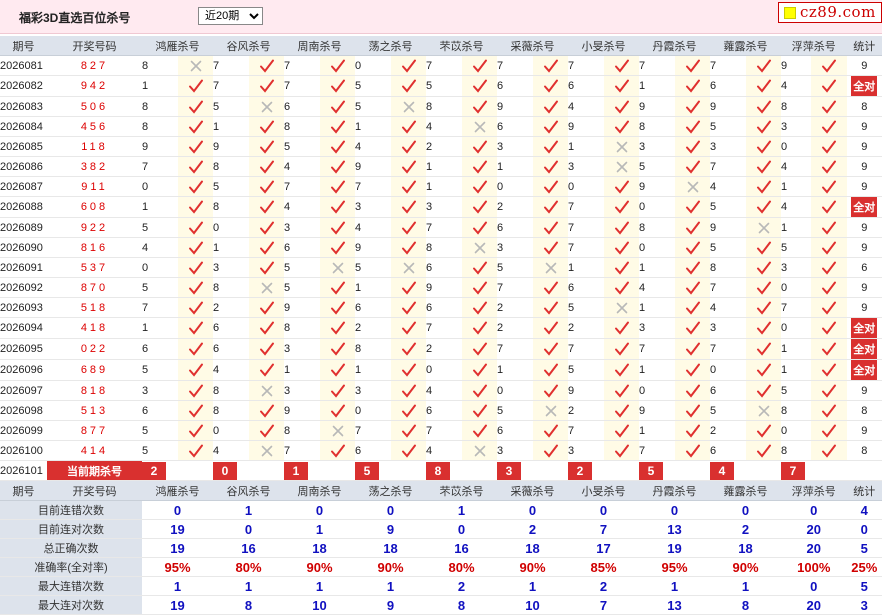 The height and width of the screenshot is (615, 882). Describe the element at coordinates (319, 46) in the screenshot. I see `column-header: 周南杀号` at that location.